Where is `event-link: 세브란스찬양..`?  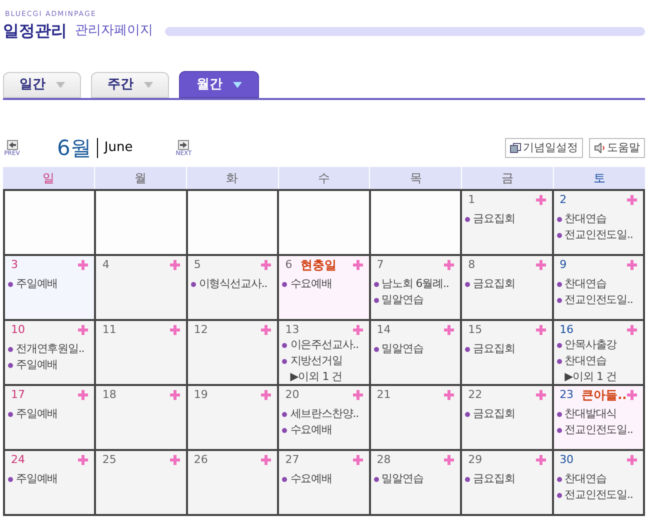 event-link: 세브란스찬양.. is located at coordinates (324, 414).